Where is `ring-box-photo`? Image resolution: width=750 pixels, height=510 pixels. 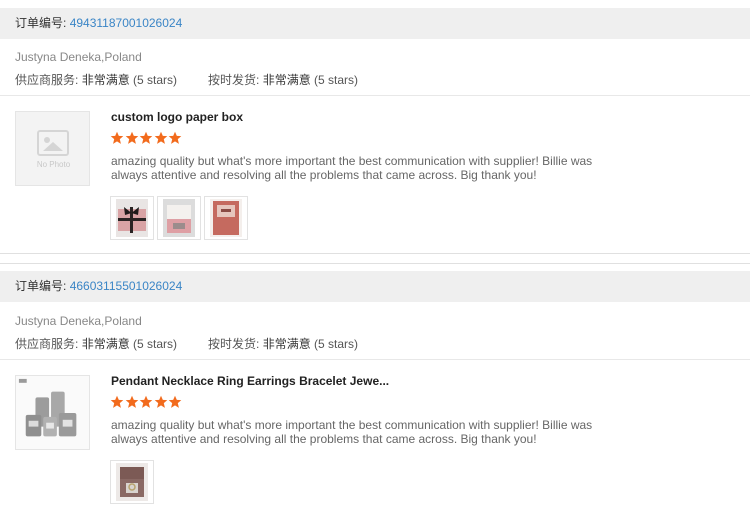
ring-box-photo is located at coordinates (132, 482).